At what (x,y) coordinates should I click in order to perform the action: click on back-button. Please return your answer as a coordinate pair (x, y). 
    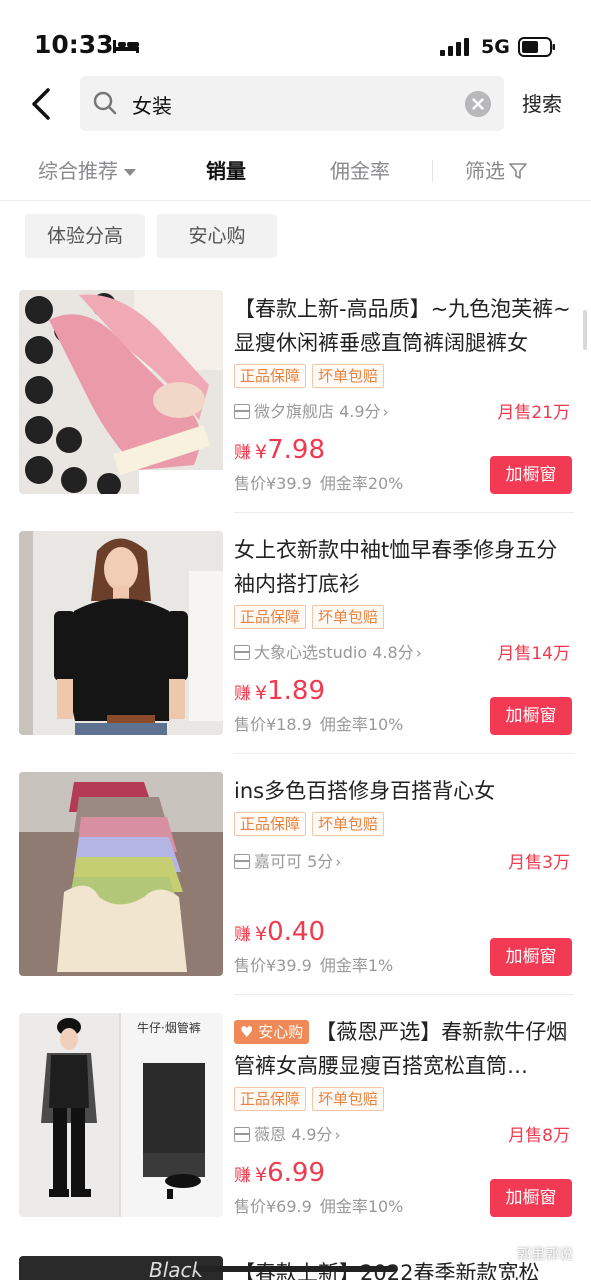
    Looking at the image, I should click on (43, 104).